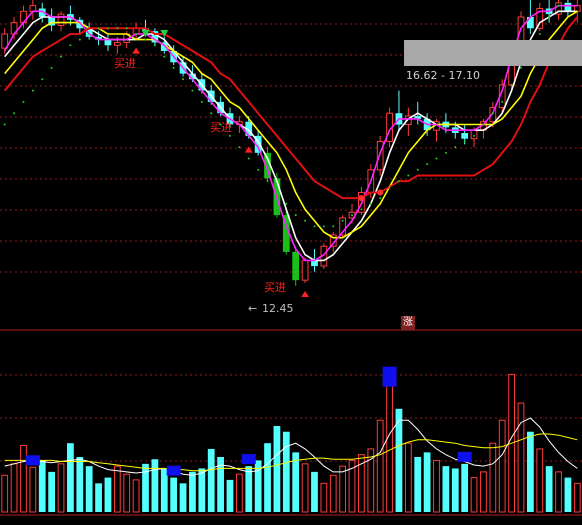 This screenshot has height=525, width=582. I want to click on price-range-tooltip, so click(493, 53).